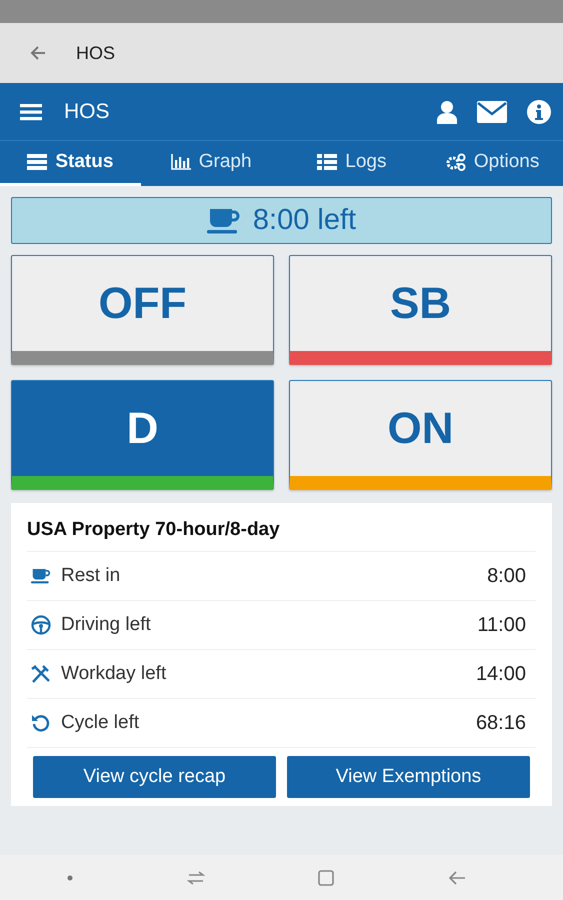 The width and height of the screenshot is (563, 900). What do you see at coordinates (326, 878) in the screenshot?
I see `home-icon` at bounding box center [326, 878].